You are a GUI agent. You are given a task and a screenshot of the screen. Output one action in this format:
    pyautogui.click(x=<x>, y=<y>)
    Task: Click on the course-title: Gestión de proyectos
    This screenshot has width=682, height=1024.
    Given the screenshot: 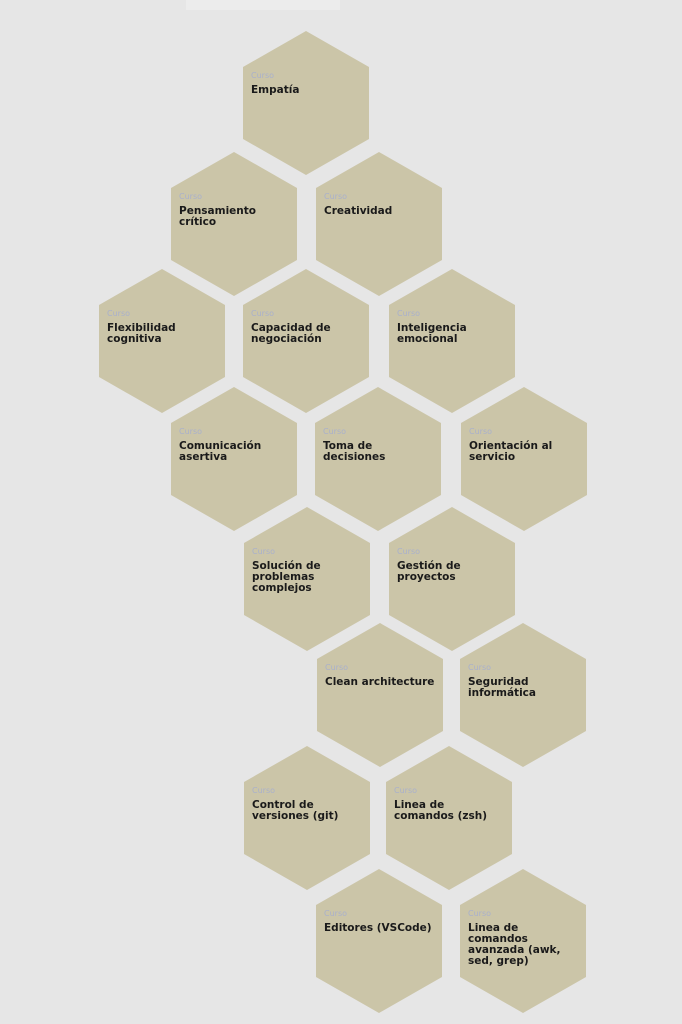 What is the action you would take?
    pyautogui.click(x=429, y=571)
    